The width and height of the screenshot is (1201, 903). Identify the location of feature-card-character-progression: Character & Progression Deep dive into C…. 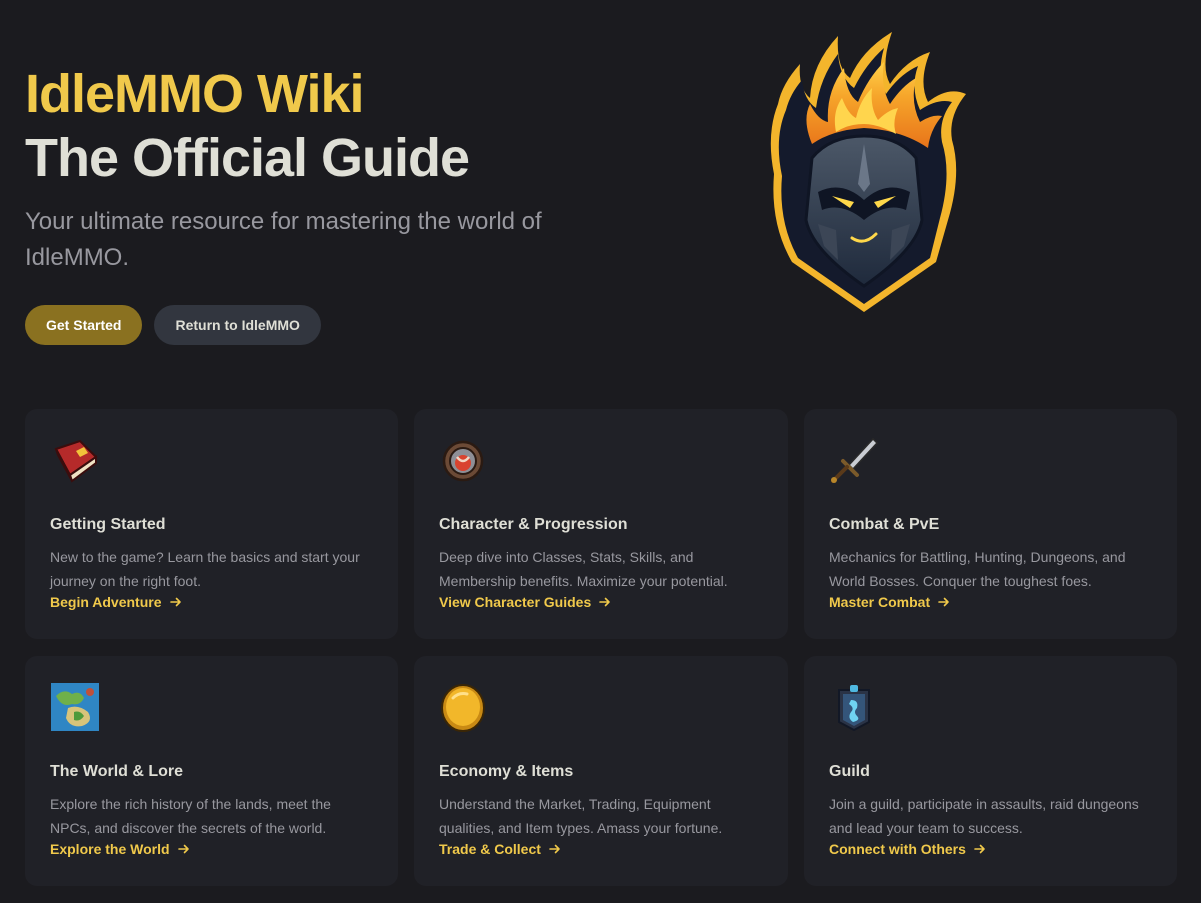
(601, 524).